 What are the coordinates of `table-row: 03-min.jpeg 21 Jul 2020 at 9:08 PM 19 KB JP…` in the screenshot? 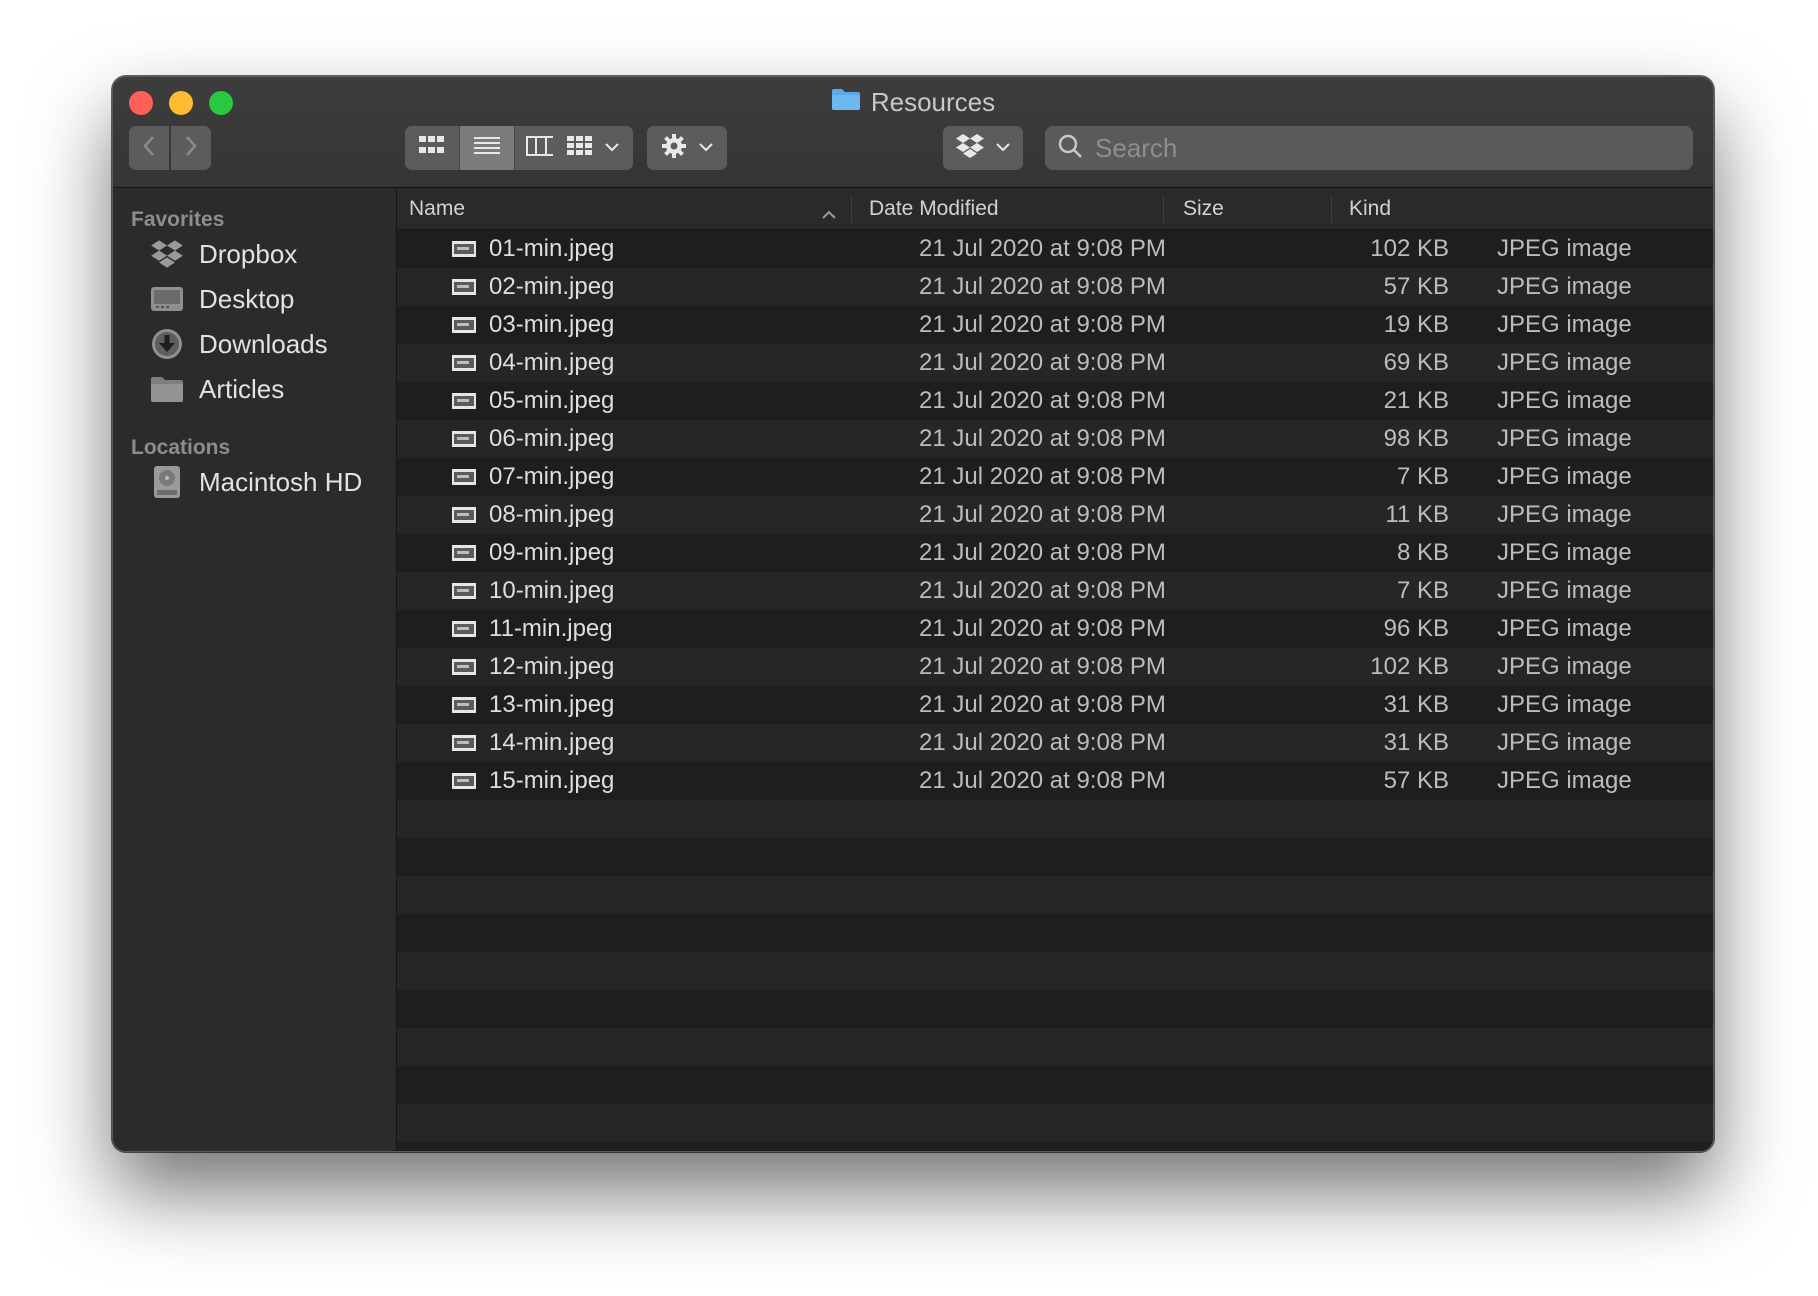 It's located at (1055, 325).